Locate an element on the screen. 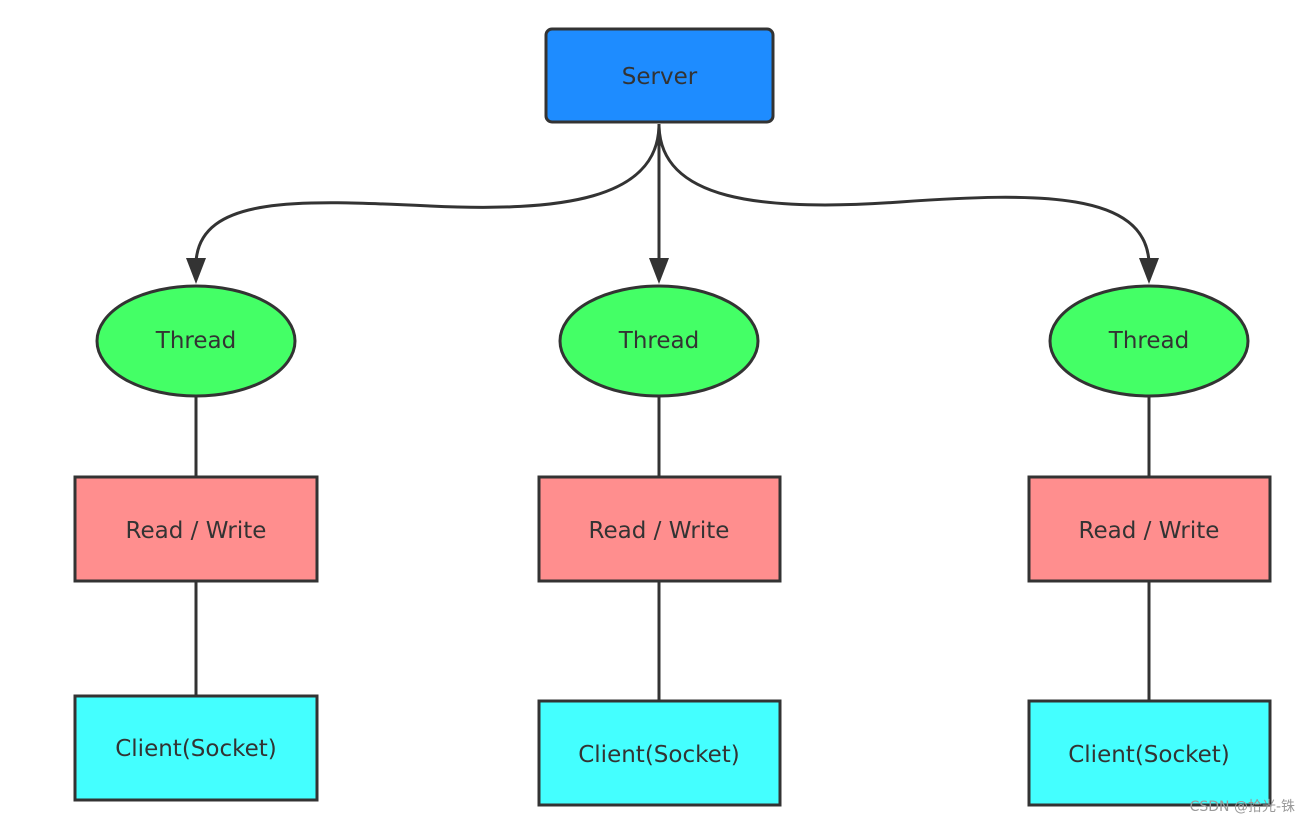  server-label: Server is located at coordinates (660, 77).